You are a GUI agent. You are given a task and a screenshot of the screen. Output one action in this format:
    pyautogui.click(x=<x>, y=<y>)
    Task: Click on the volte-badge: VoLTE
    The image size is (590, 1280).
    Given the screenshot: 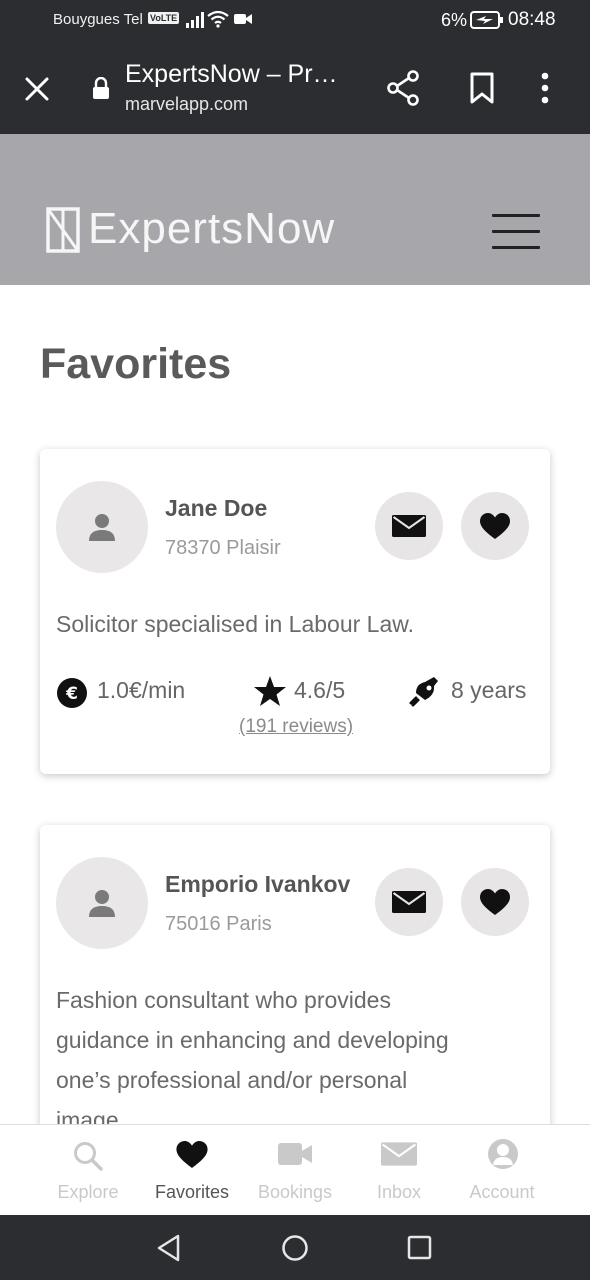 What is the action you would take?
    pyautogui.click(x=164, y=18)
    